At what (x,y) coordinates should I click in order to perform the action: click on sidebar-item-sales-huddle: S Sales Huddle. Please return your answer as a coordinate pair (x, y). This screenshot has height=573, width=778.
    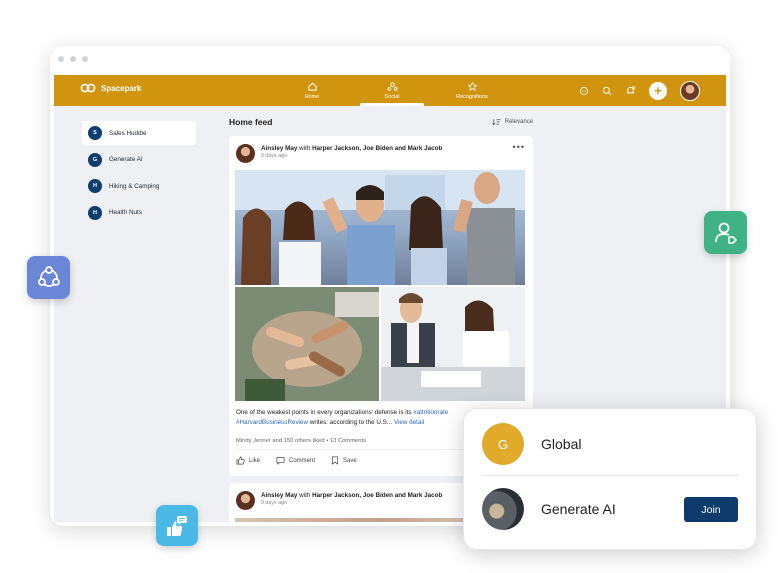
    Looking at the image, I should click on (139, 133).